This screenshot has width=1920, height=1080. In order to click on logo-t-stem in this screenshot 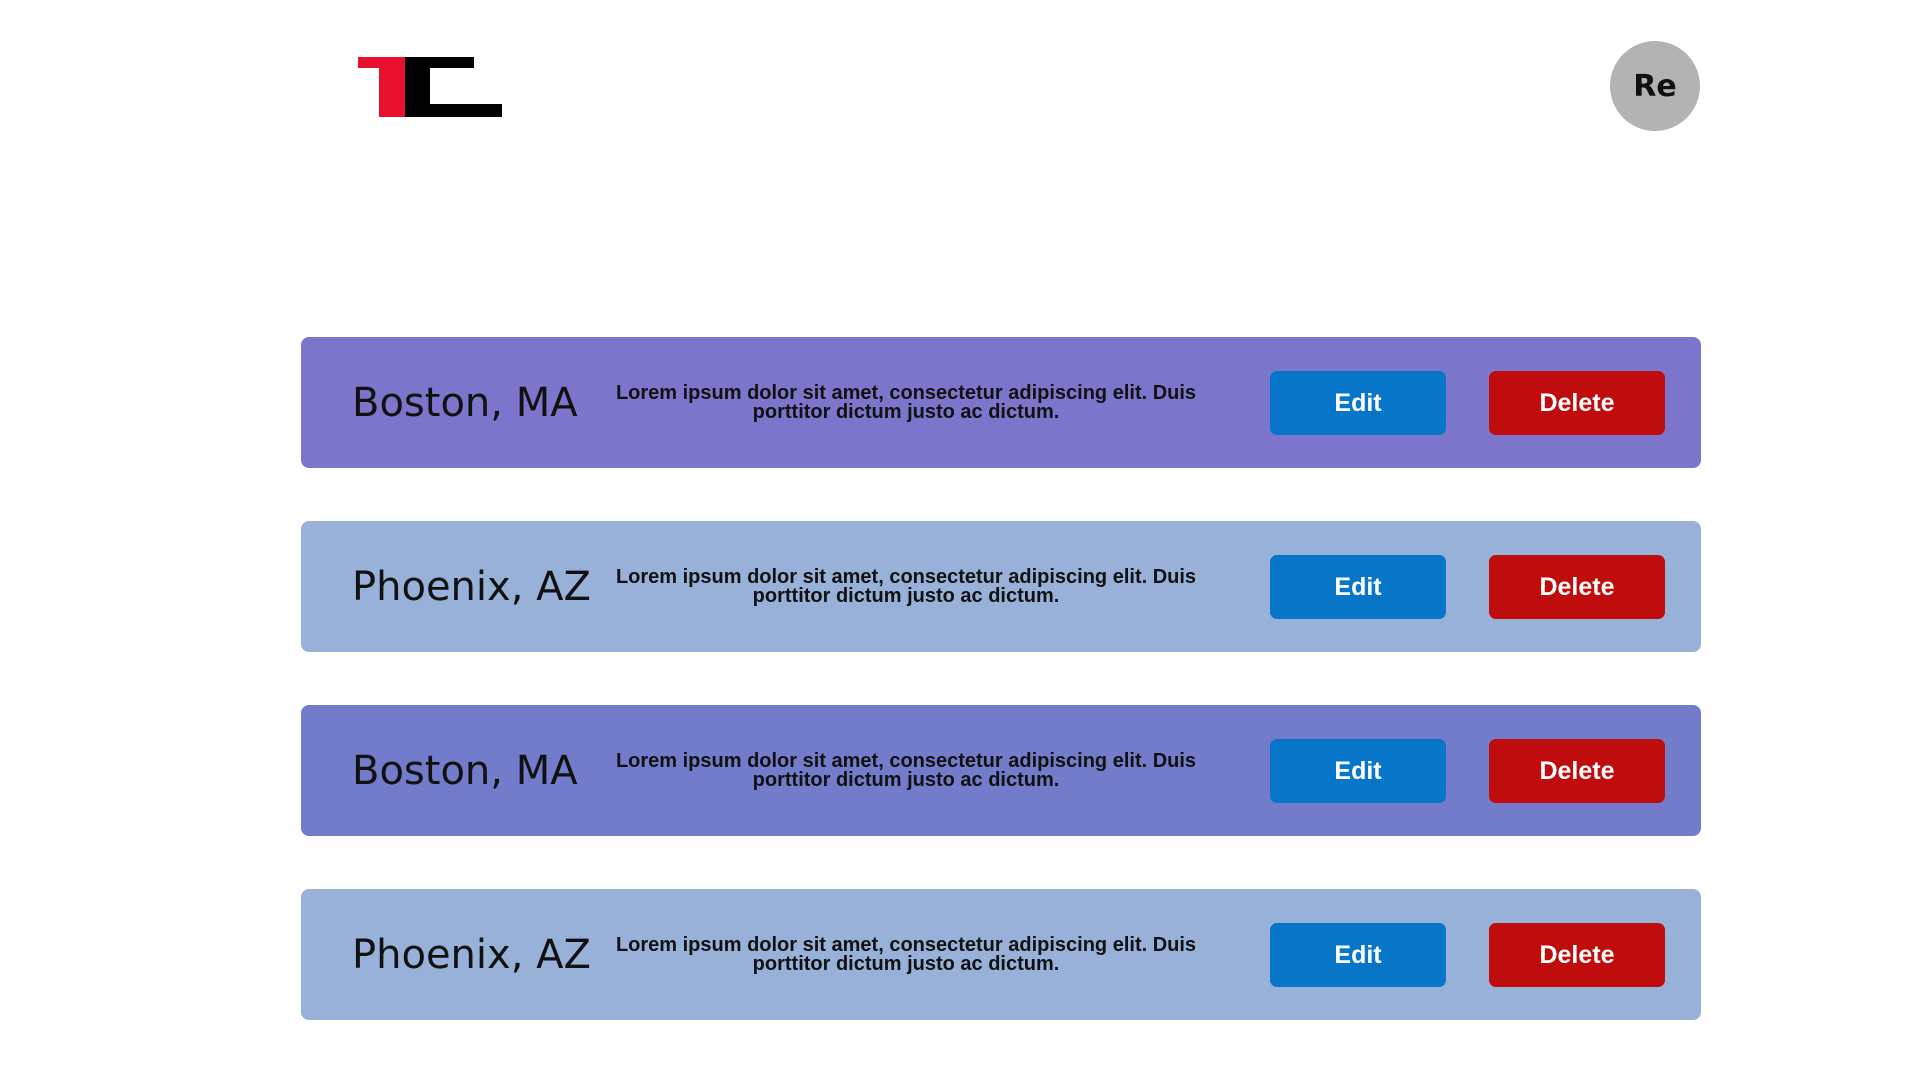, I will do `click(390, 87)`.